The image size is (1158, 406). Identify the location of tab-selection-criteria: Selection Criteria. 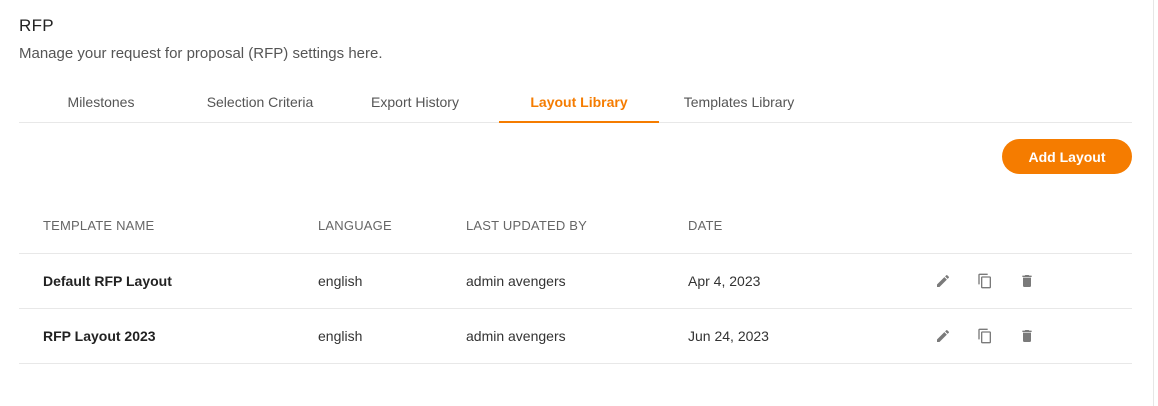
(260, 105).